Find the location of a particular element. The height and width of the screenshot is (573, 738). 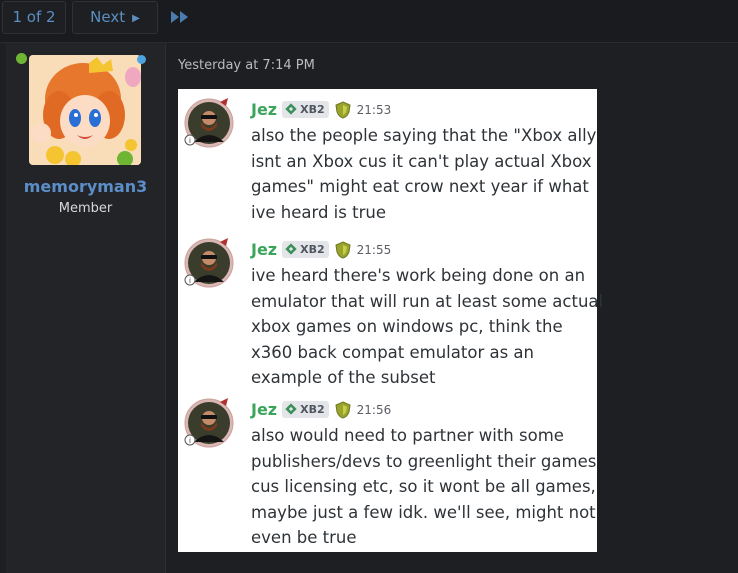

next-label: Next is located at coordinates (108, 17).